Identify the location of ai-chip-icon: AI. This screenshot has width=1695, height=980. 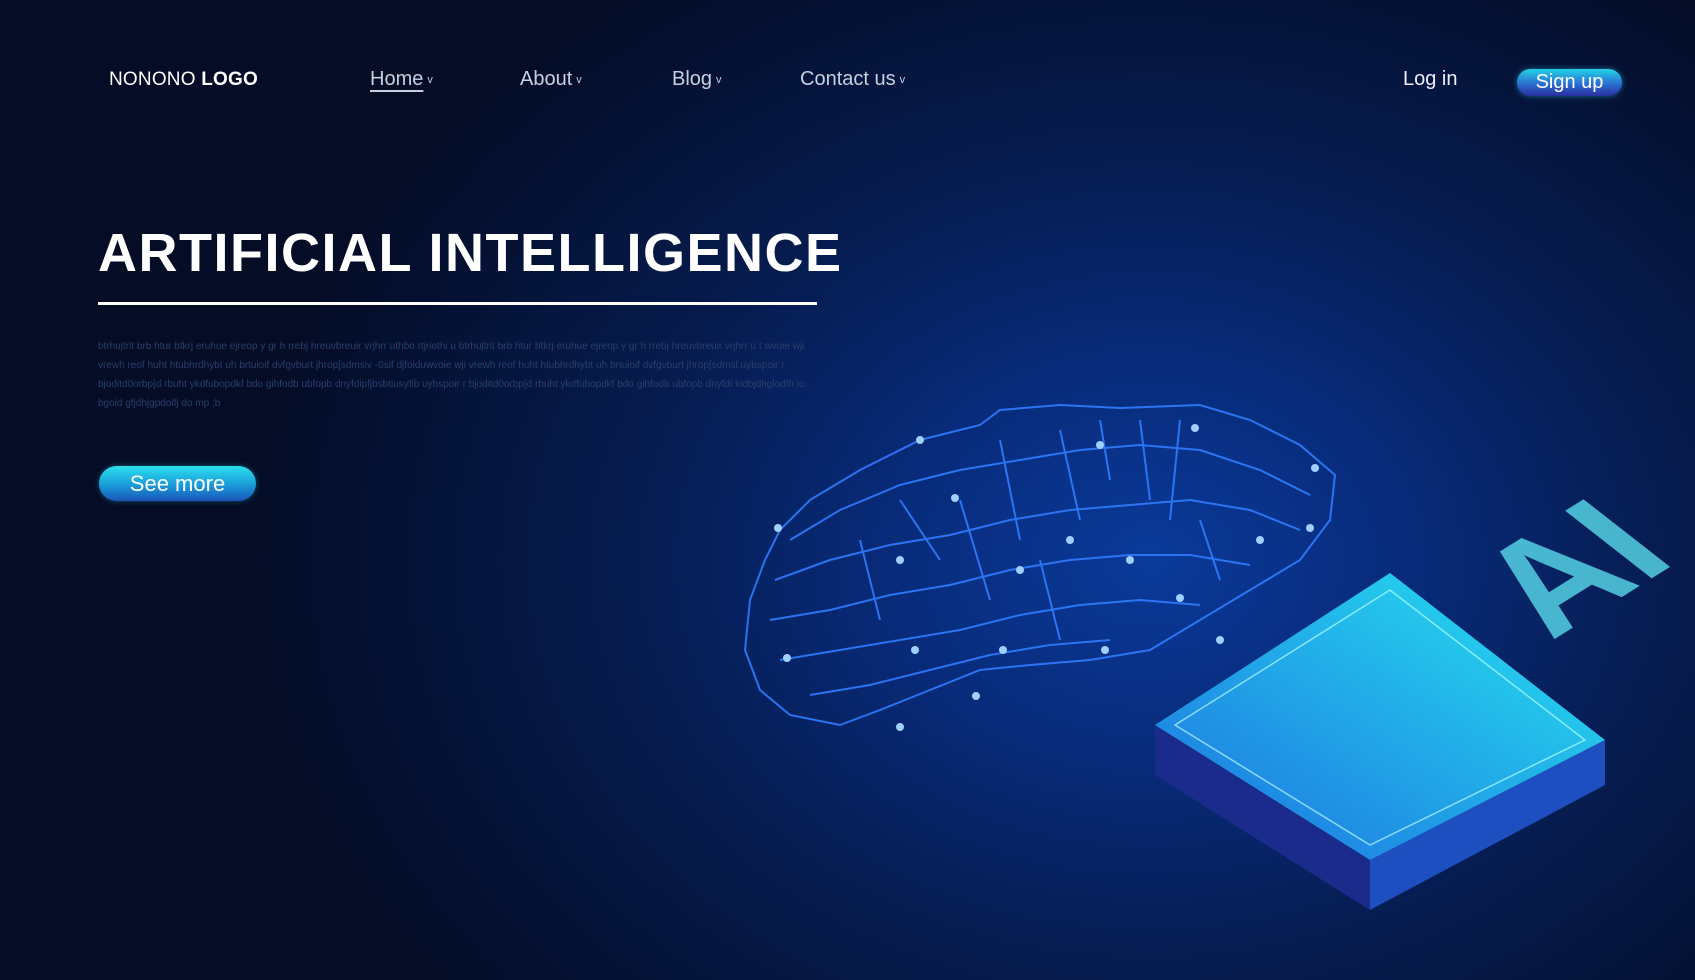
(1425, 691).